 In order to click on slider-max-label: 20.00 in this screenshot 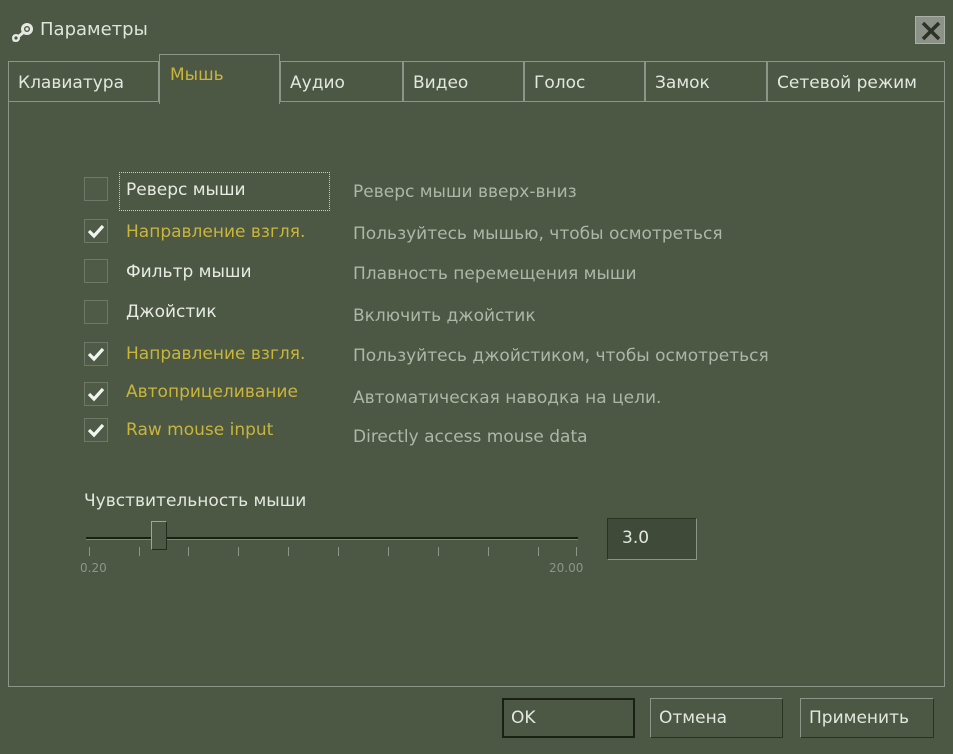, I will do `click(566, 568)`.